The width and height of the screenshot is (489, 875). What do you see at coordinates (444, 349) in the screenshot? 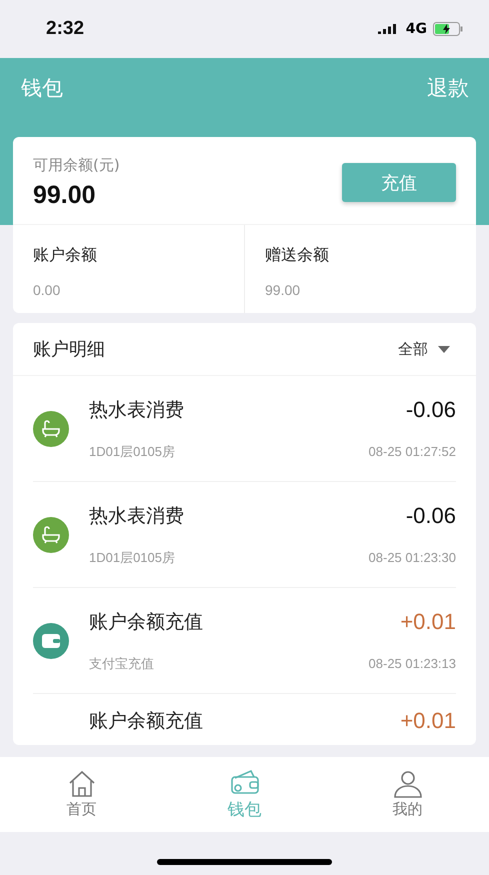
I see `caret-icon` at bounding box center [444, 349].